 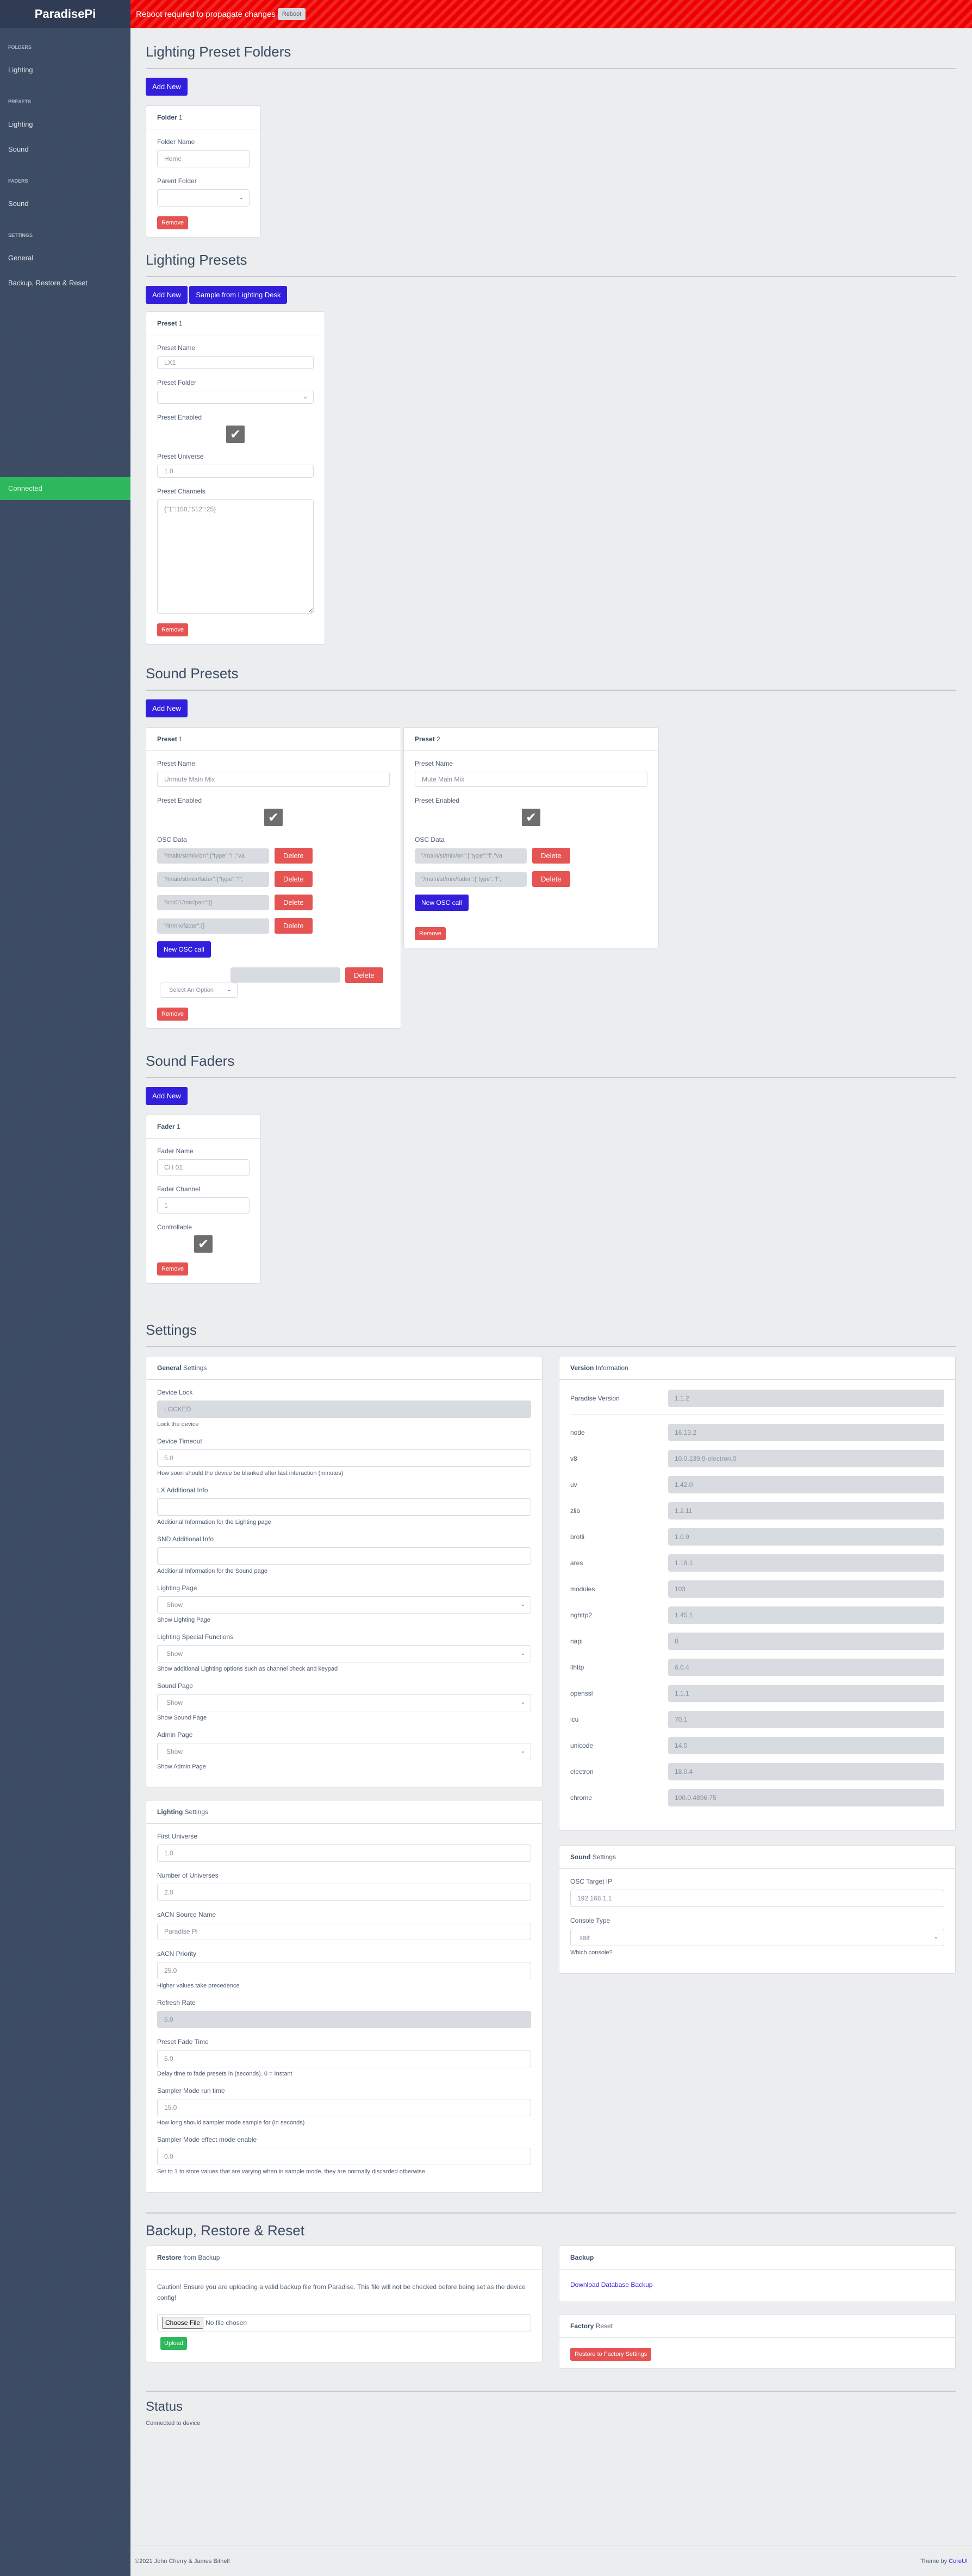 I want to click on add-folder-button: Add New, so click(x=167, y=87).